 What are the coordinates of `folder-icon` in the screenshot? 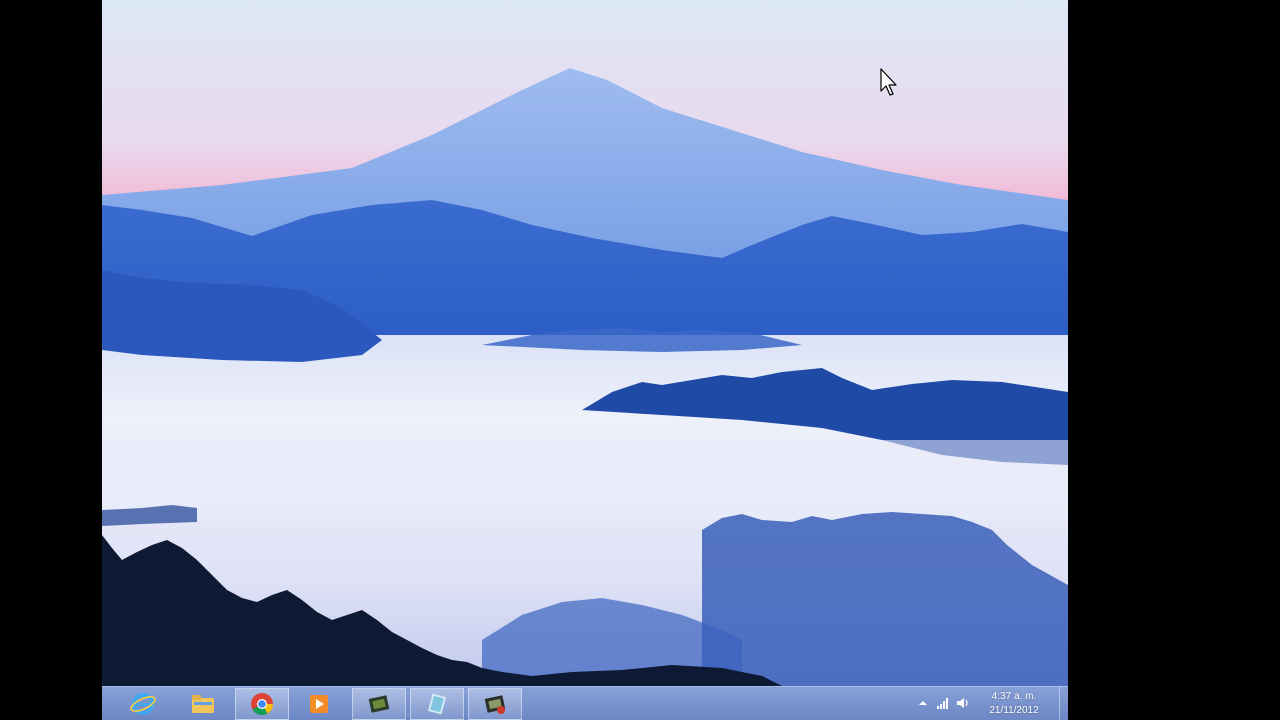 It's located at (203, 704).